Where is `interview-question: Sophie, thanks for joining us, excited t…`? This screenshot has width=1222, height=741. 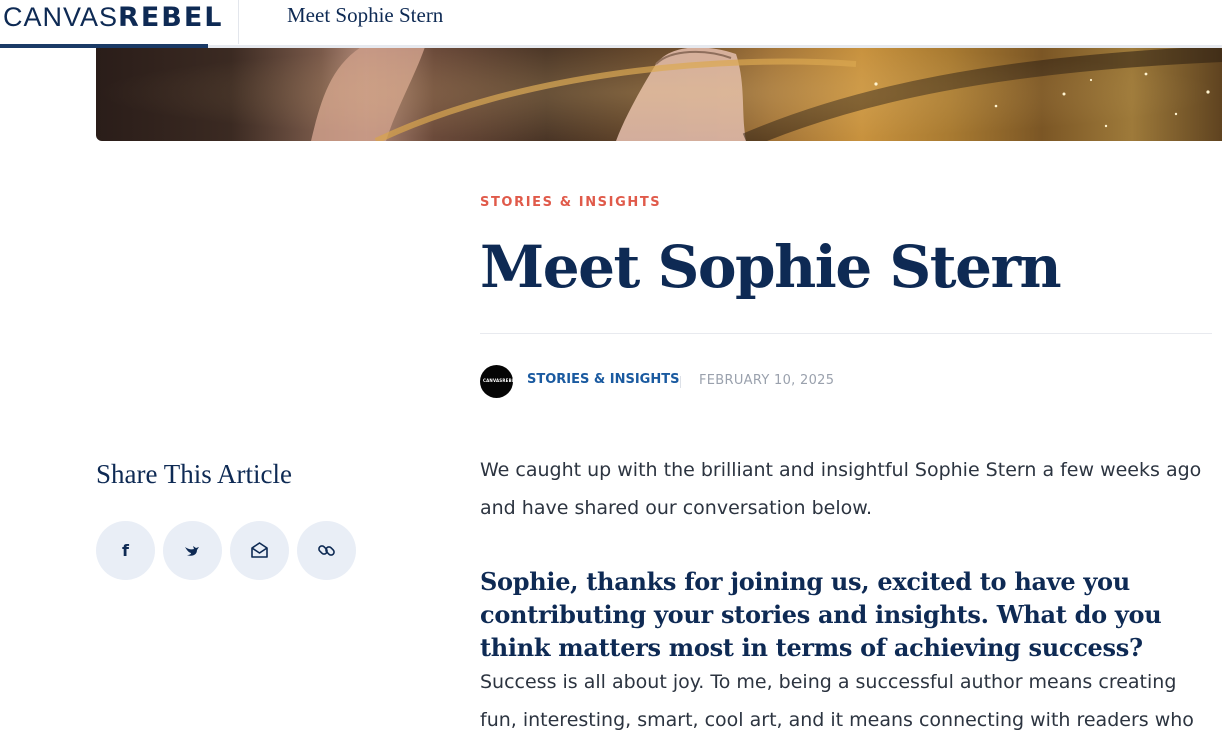
interview-question: Sophie, thanks for joining us, excited t… is located at coordinates (821, 614).